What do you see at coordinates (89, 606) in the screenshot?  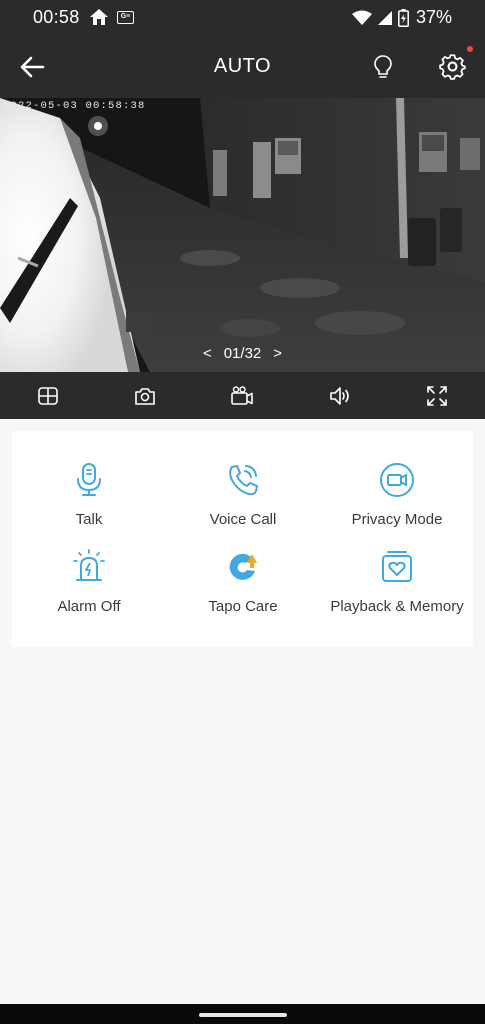 I see `alarm-label: Alarm Off` at bounding box center [89, 606].